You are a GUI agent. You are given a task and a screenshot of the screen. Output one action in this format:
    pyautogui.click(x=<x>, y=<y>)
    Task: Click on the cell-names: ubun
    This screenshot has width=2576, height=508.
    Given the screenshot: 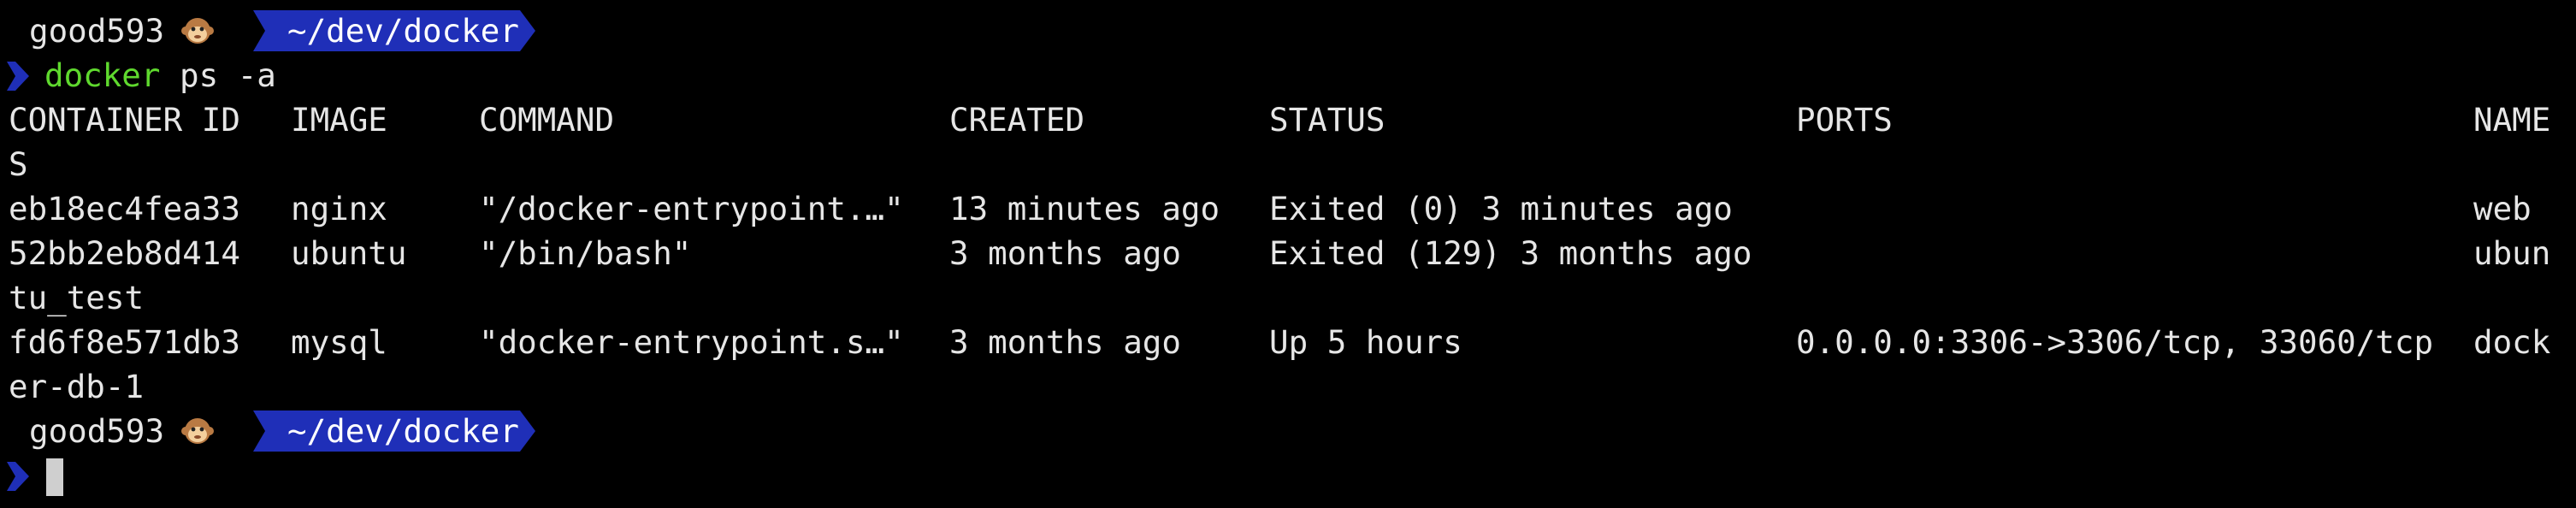 What is the action you would take?
    pyautogui.click(x=2512, y=253)
    